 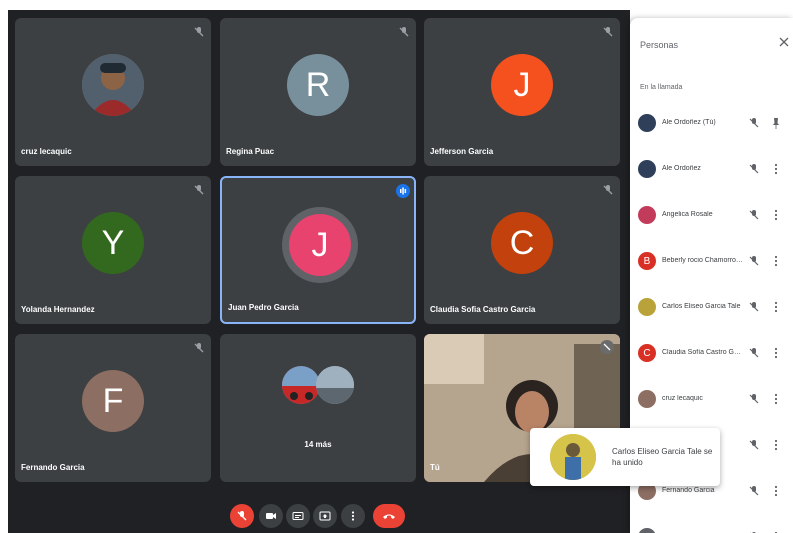 What do you see at coordinates (713, 528) in the screenshot?
I see `person-row: Regina Puac` at bounding box center [713, 528].